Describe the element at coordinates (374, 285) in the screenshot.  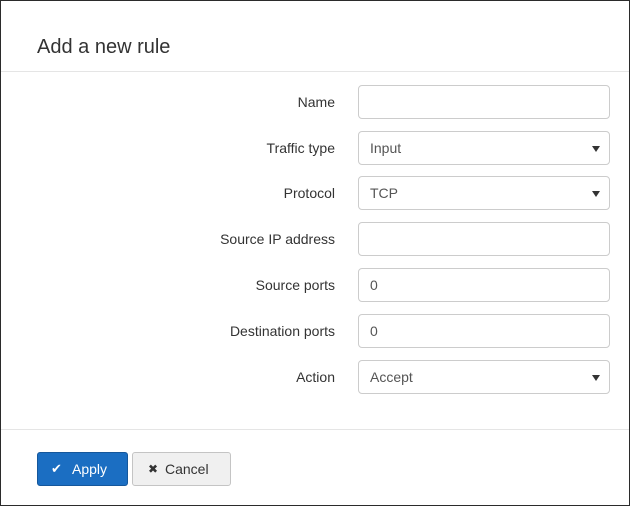
I see `source-ports-value: 0` at that location.